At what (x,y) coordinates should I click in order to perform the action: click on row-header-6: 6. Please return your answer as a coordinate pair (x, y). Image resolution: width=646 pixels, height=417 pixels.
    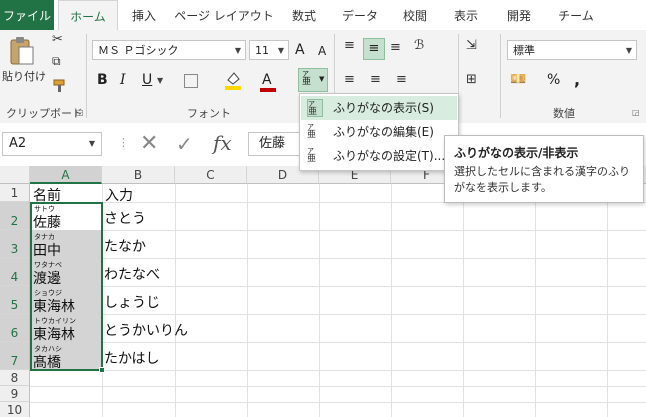
    Looking at the image, I should click on (15, 328).